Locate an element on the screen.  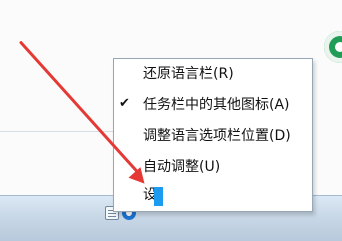
menu-item-restore-language-bar: 还原语言栏(R) is located at coordinates (213, 74).